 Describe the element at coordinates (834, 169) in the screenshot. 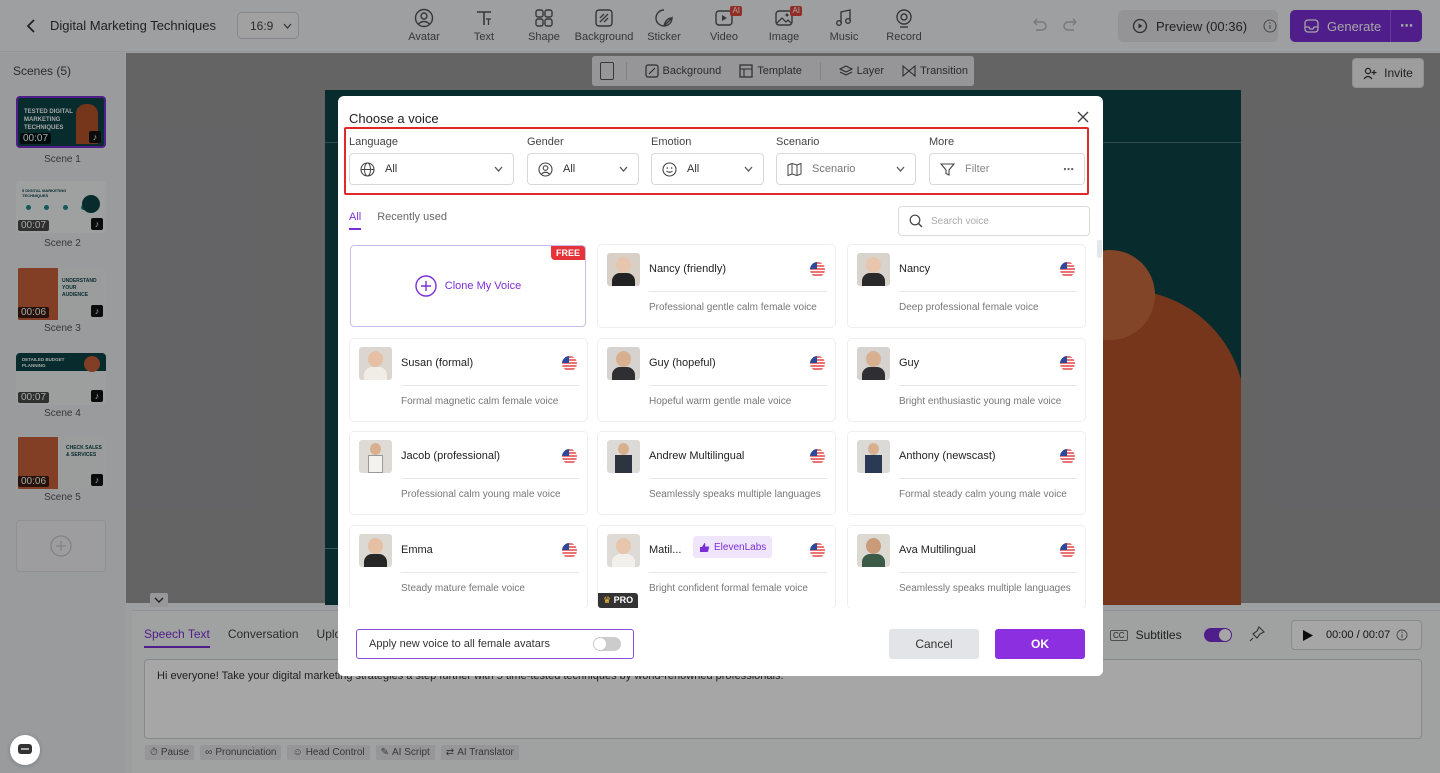

I see `scenario-placeholder: Scenario` at that location.